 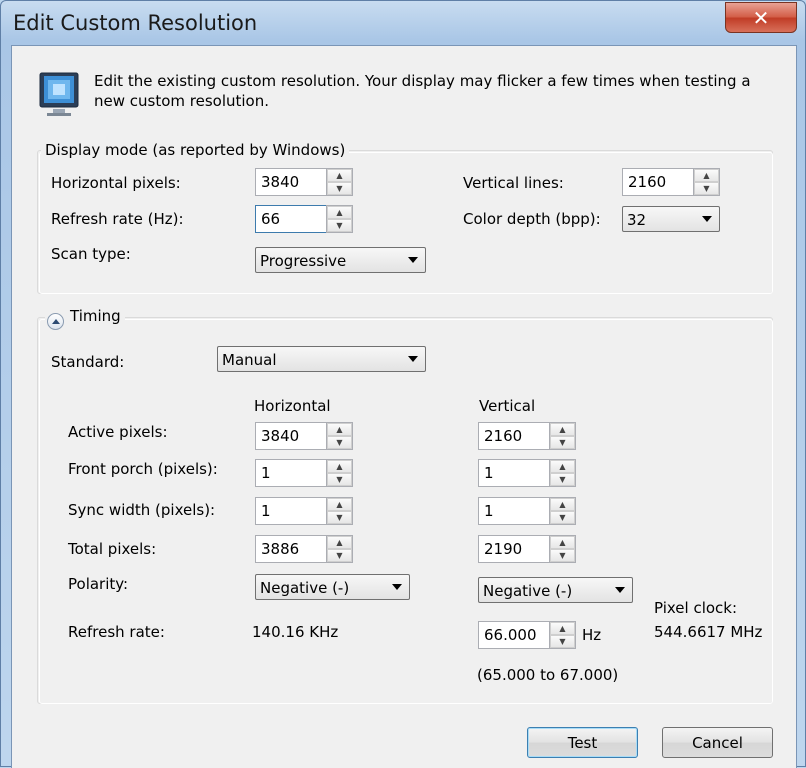 I want to click on vertical-column-header: Vertical, so click(x=507, y=406).